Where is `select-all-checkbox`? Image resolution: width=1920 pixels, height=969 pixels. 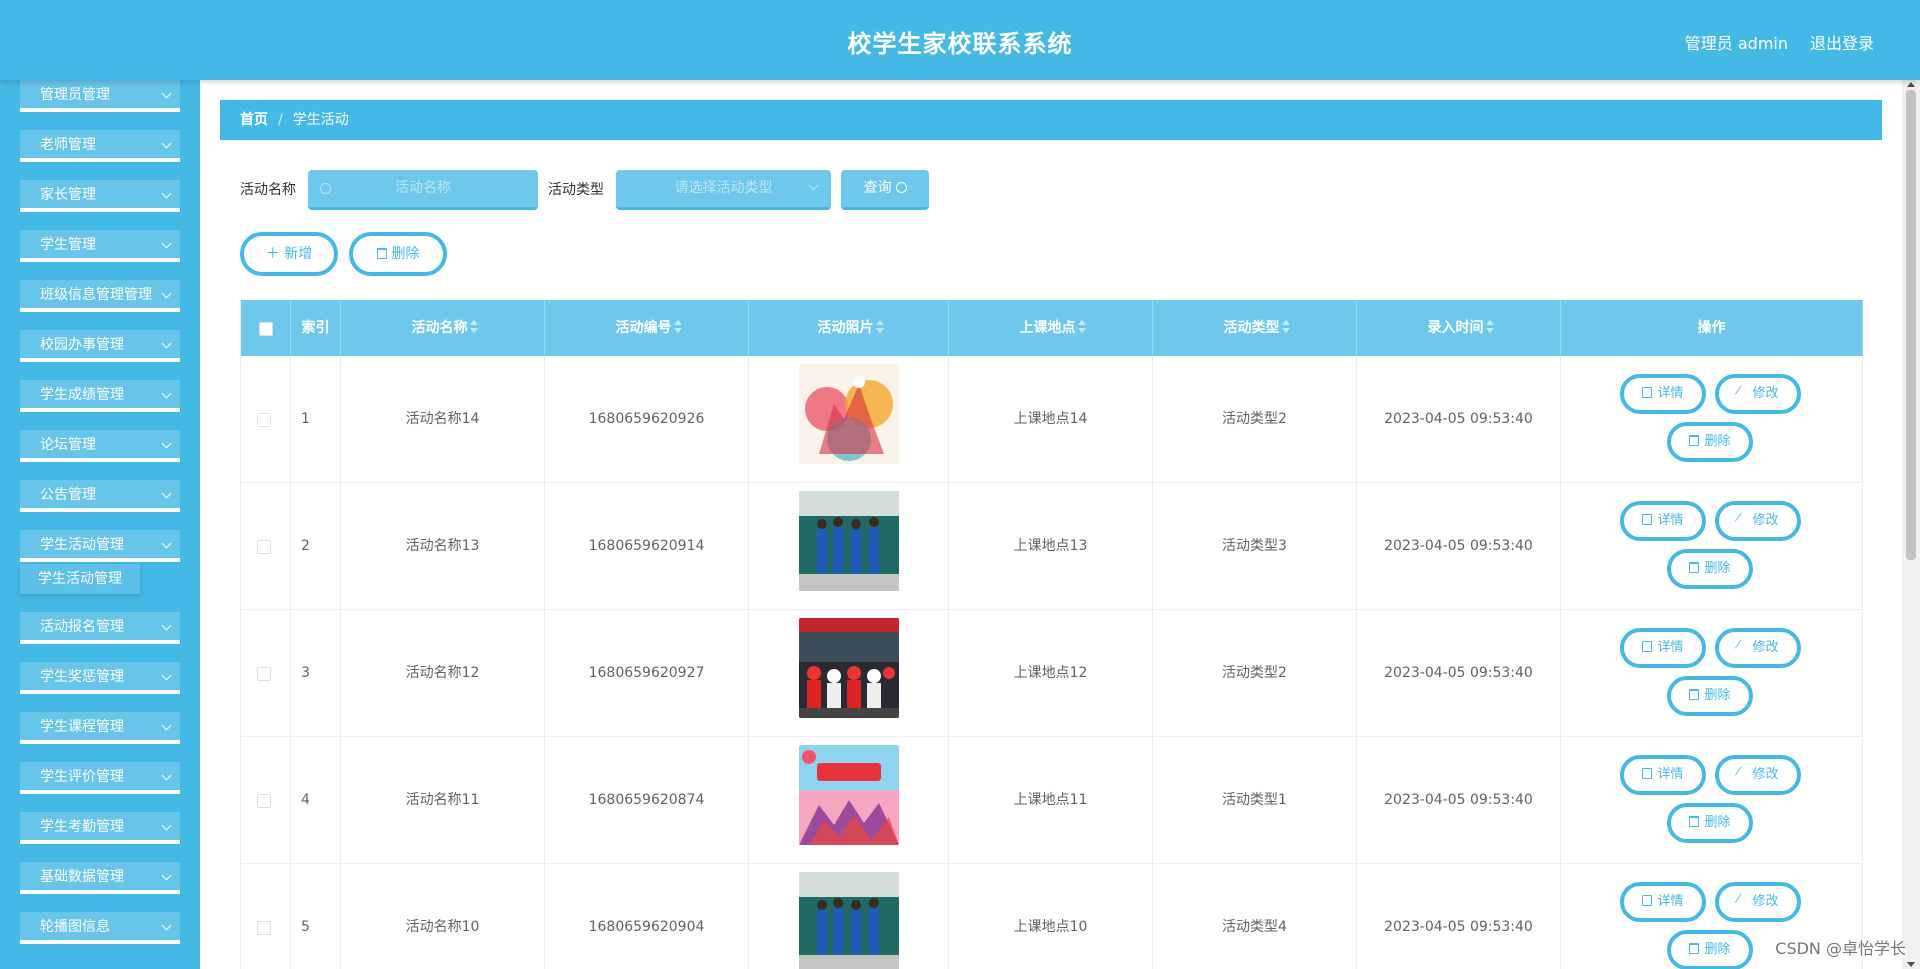 select-all-checkbox is located at coordinates (266, 329).